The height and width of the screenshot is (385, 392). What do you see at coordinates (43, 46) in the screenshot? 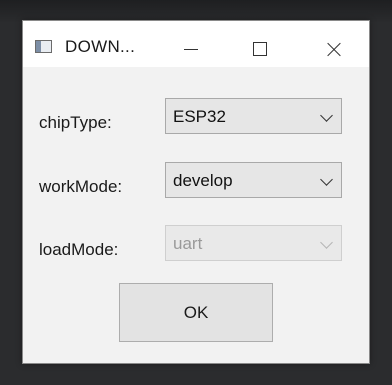
I see `app-window-icon` at bounding box center [43, 46].